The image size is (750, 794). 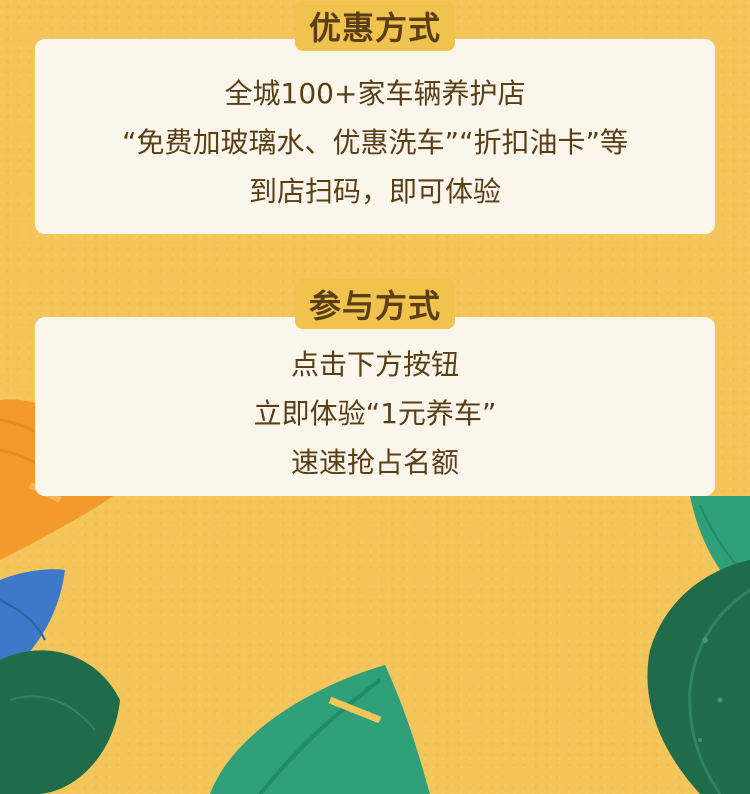 What do you see at coordinates (375, 142) in the screenshot?
I see `offers-line: “免费加玻璃水、优惠洗车”“折扣油卡”等` at bounding box center [375, 142].